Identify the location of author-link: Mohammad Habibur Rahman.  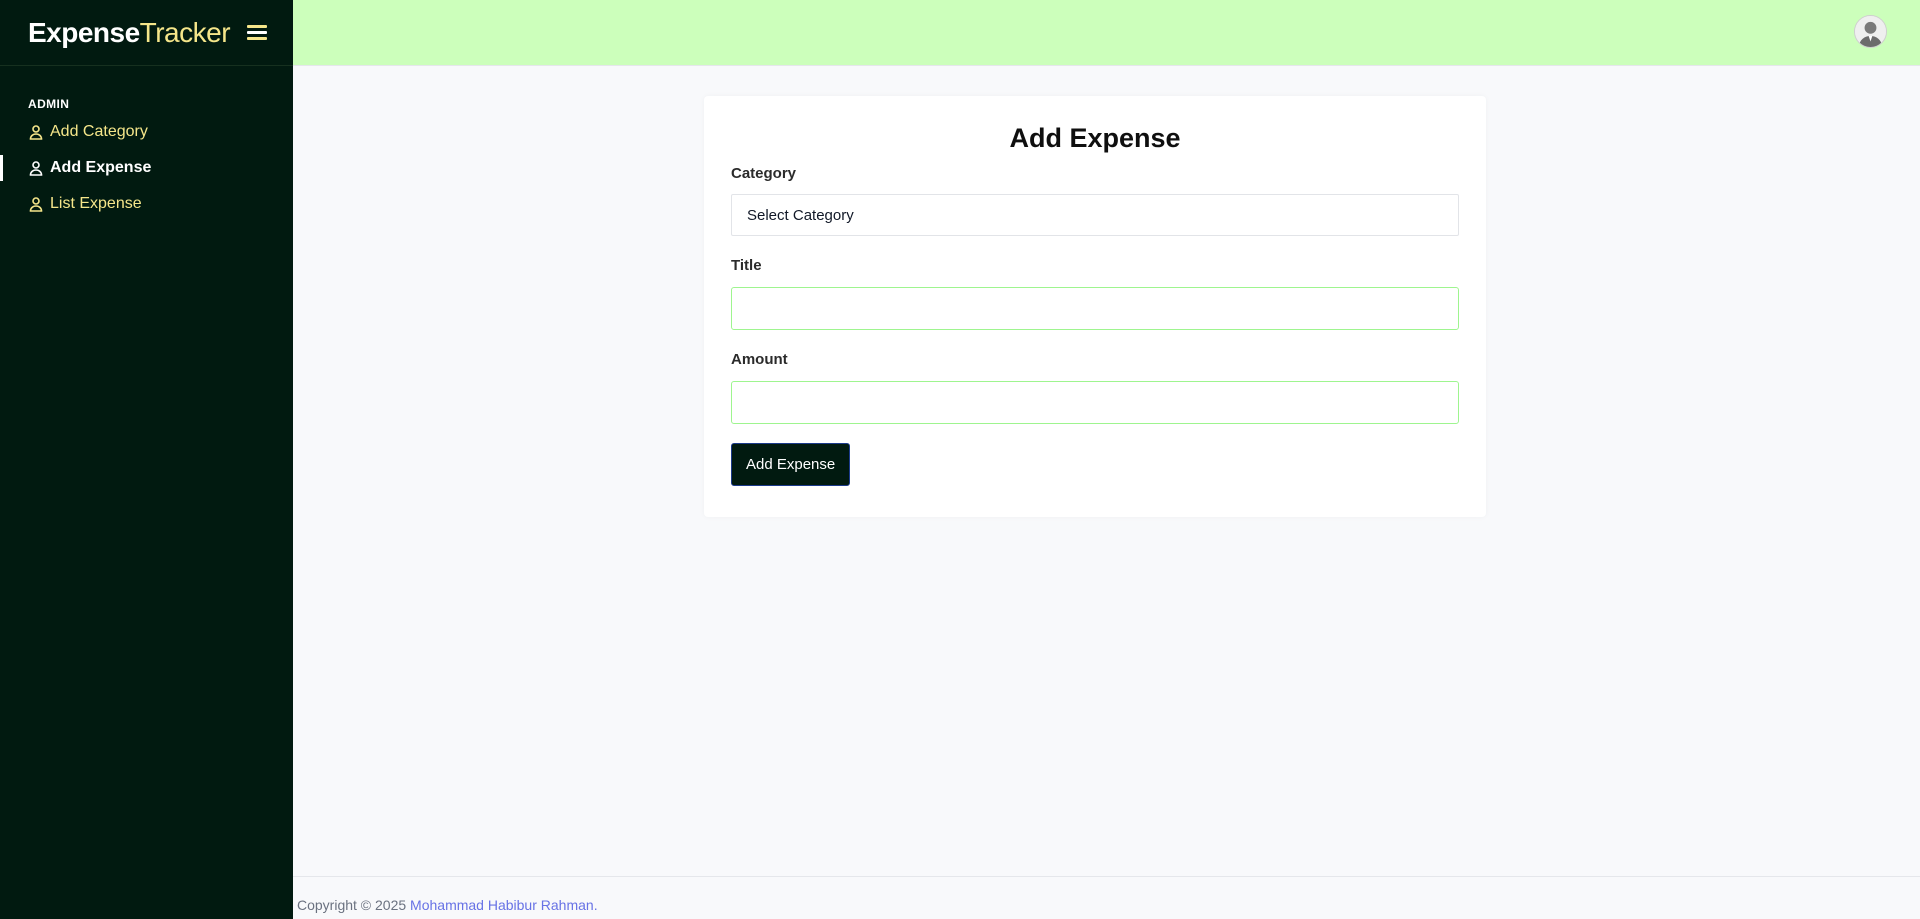
(502, 905).